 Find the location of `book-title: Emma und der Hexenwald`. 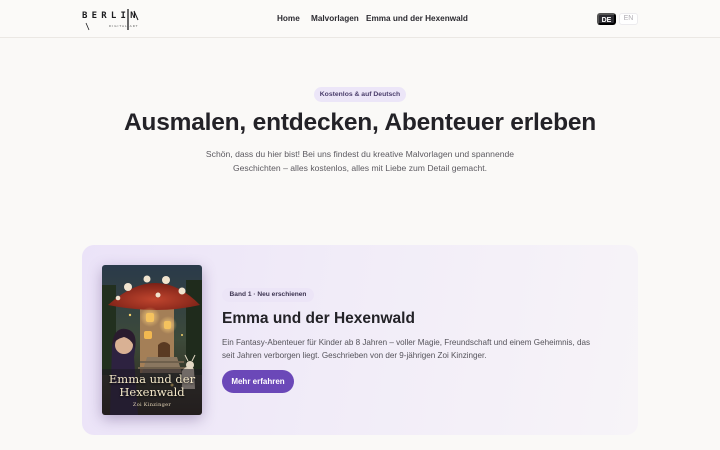

book-title: Emma und der Hexenwald is located at coordinates (318, 318).